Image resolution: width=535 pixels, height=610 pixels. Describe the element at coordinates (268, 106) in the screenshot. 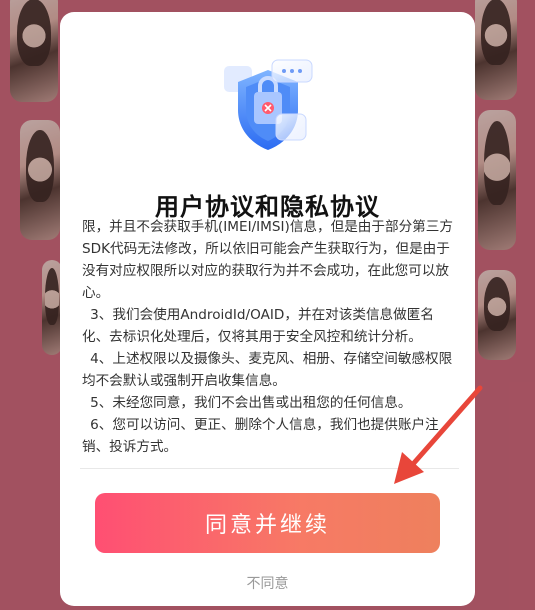

I see `shield-icon` at that location.